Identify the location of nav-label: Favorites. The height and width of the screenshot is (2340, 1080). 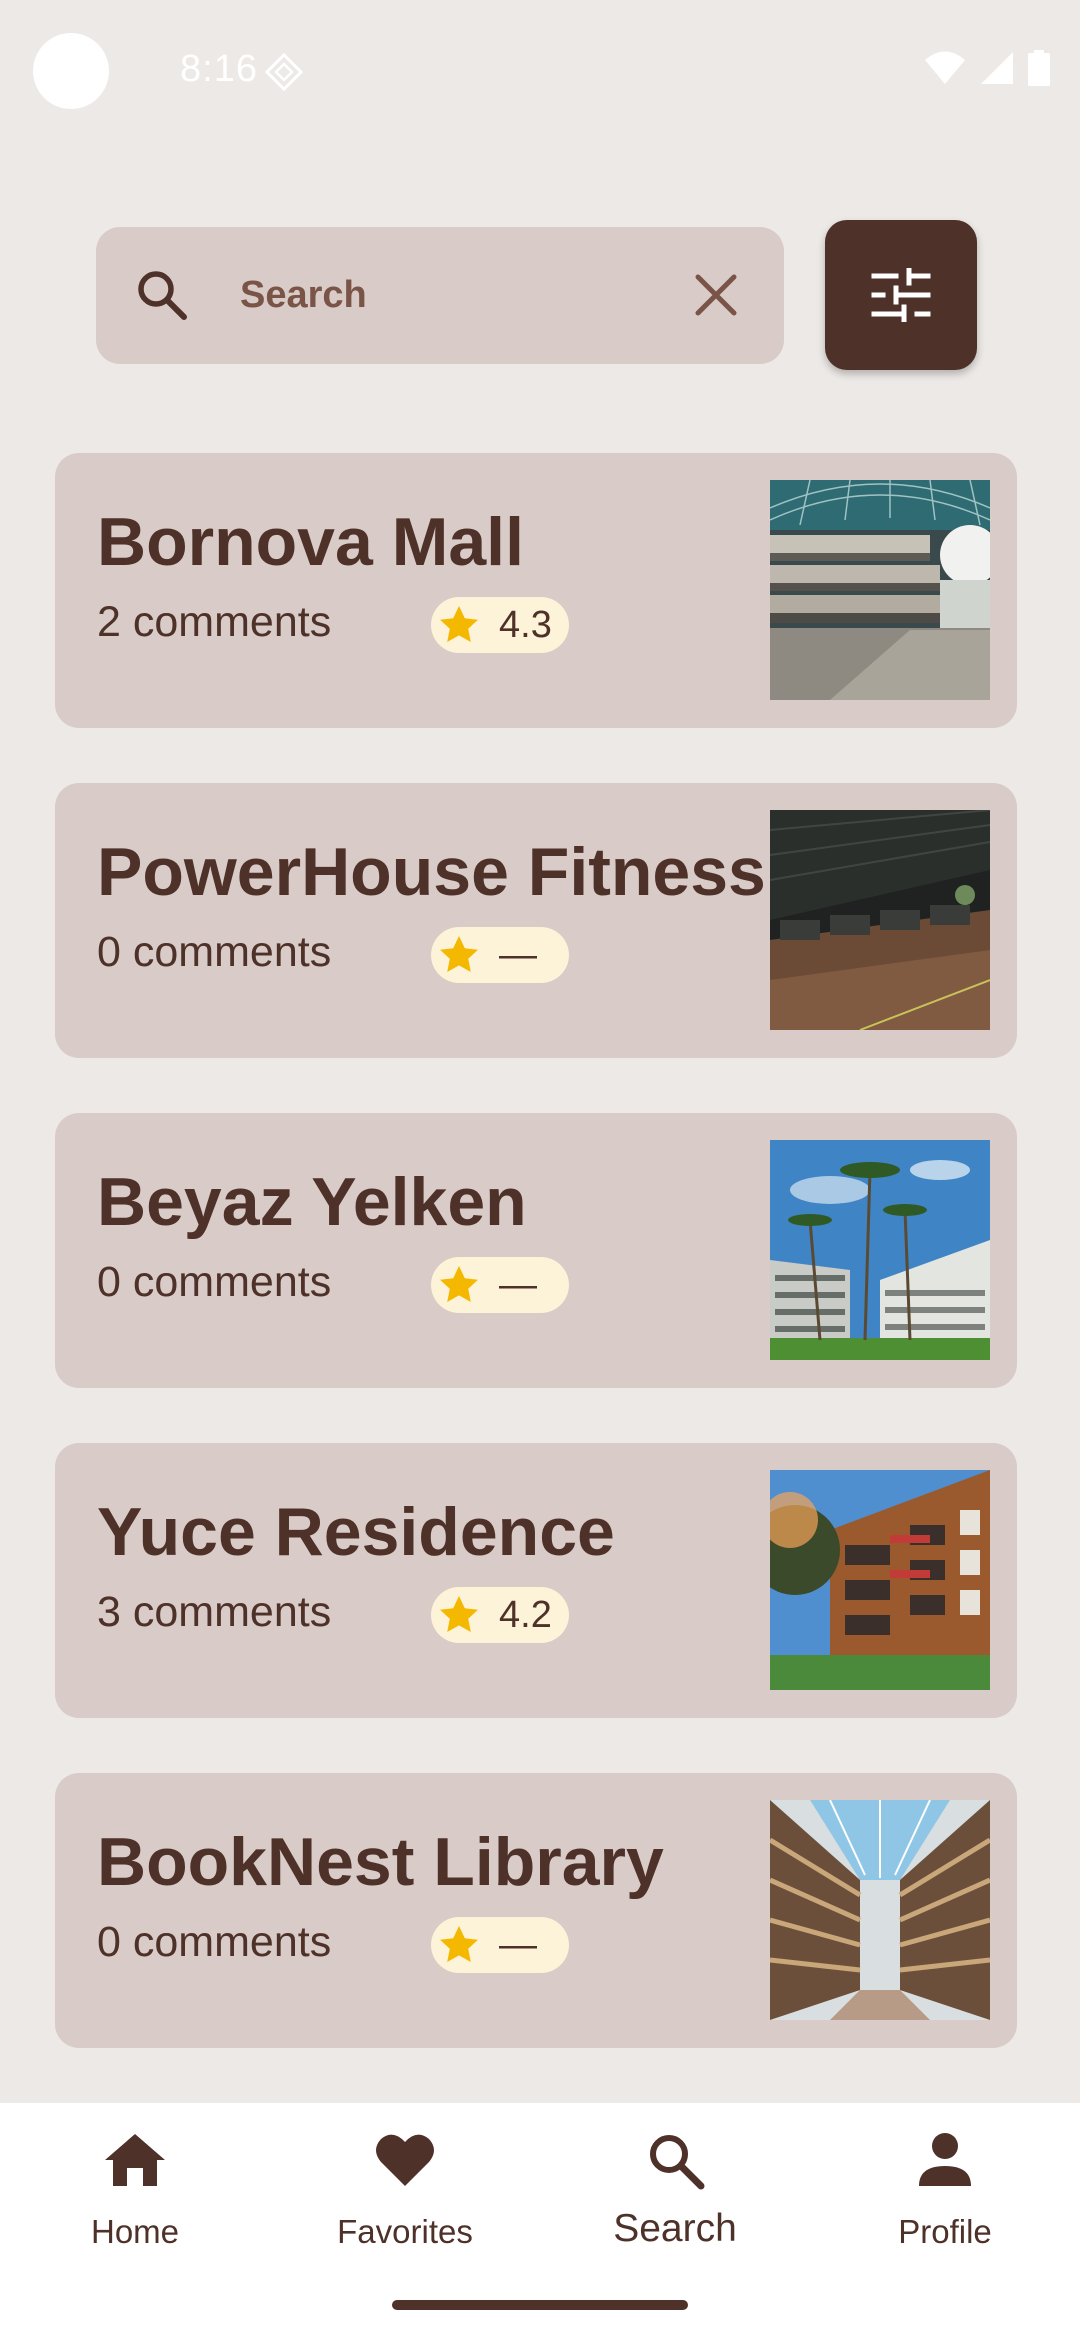
(405, 2231).